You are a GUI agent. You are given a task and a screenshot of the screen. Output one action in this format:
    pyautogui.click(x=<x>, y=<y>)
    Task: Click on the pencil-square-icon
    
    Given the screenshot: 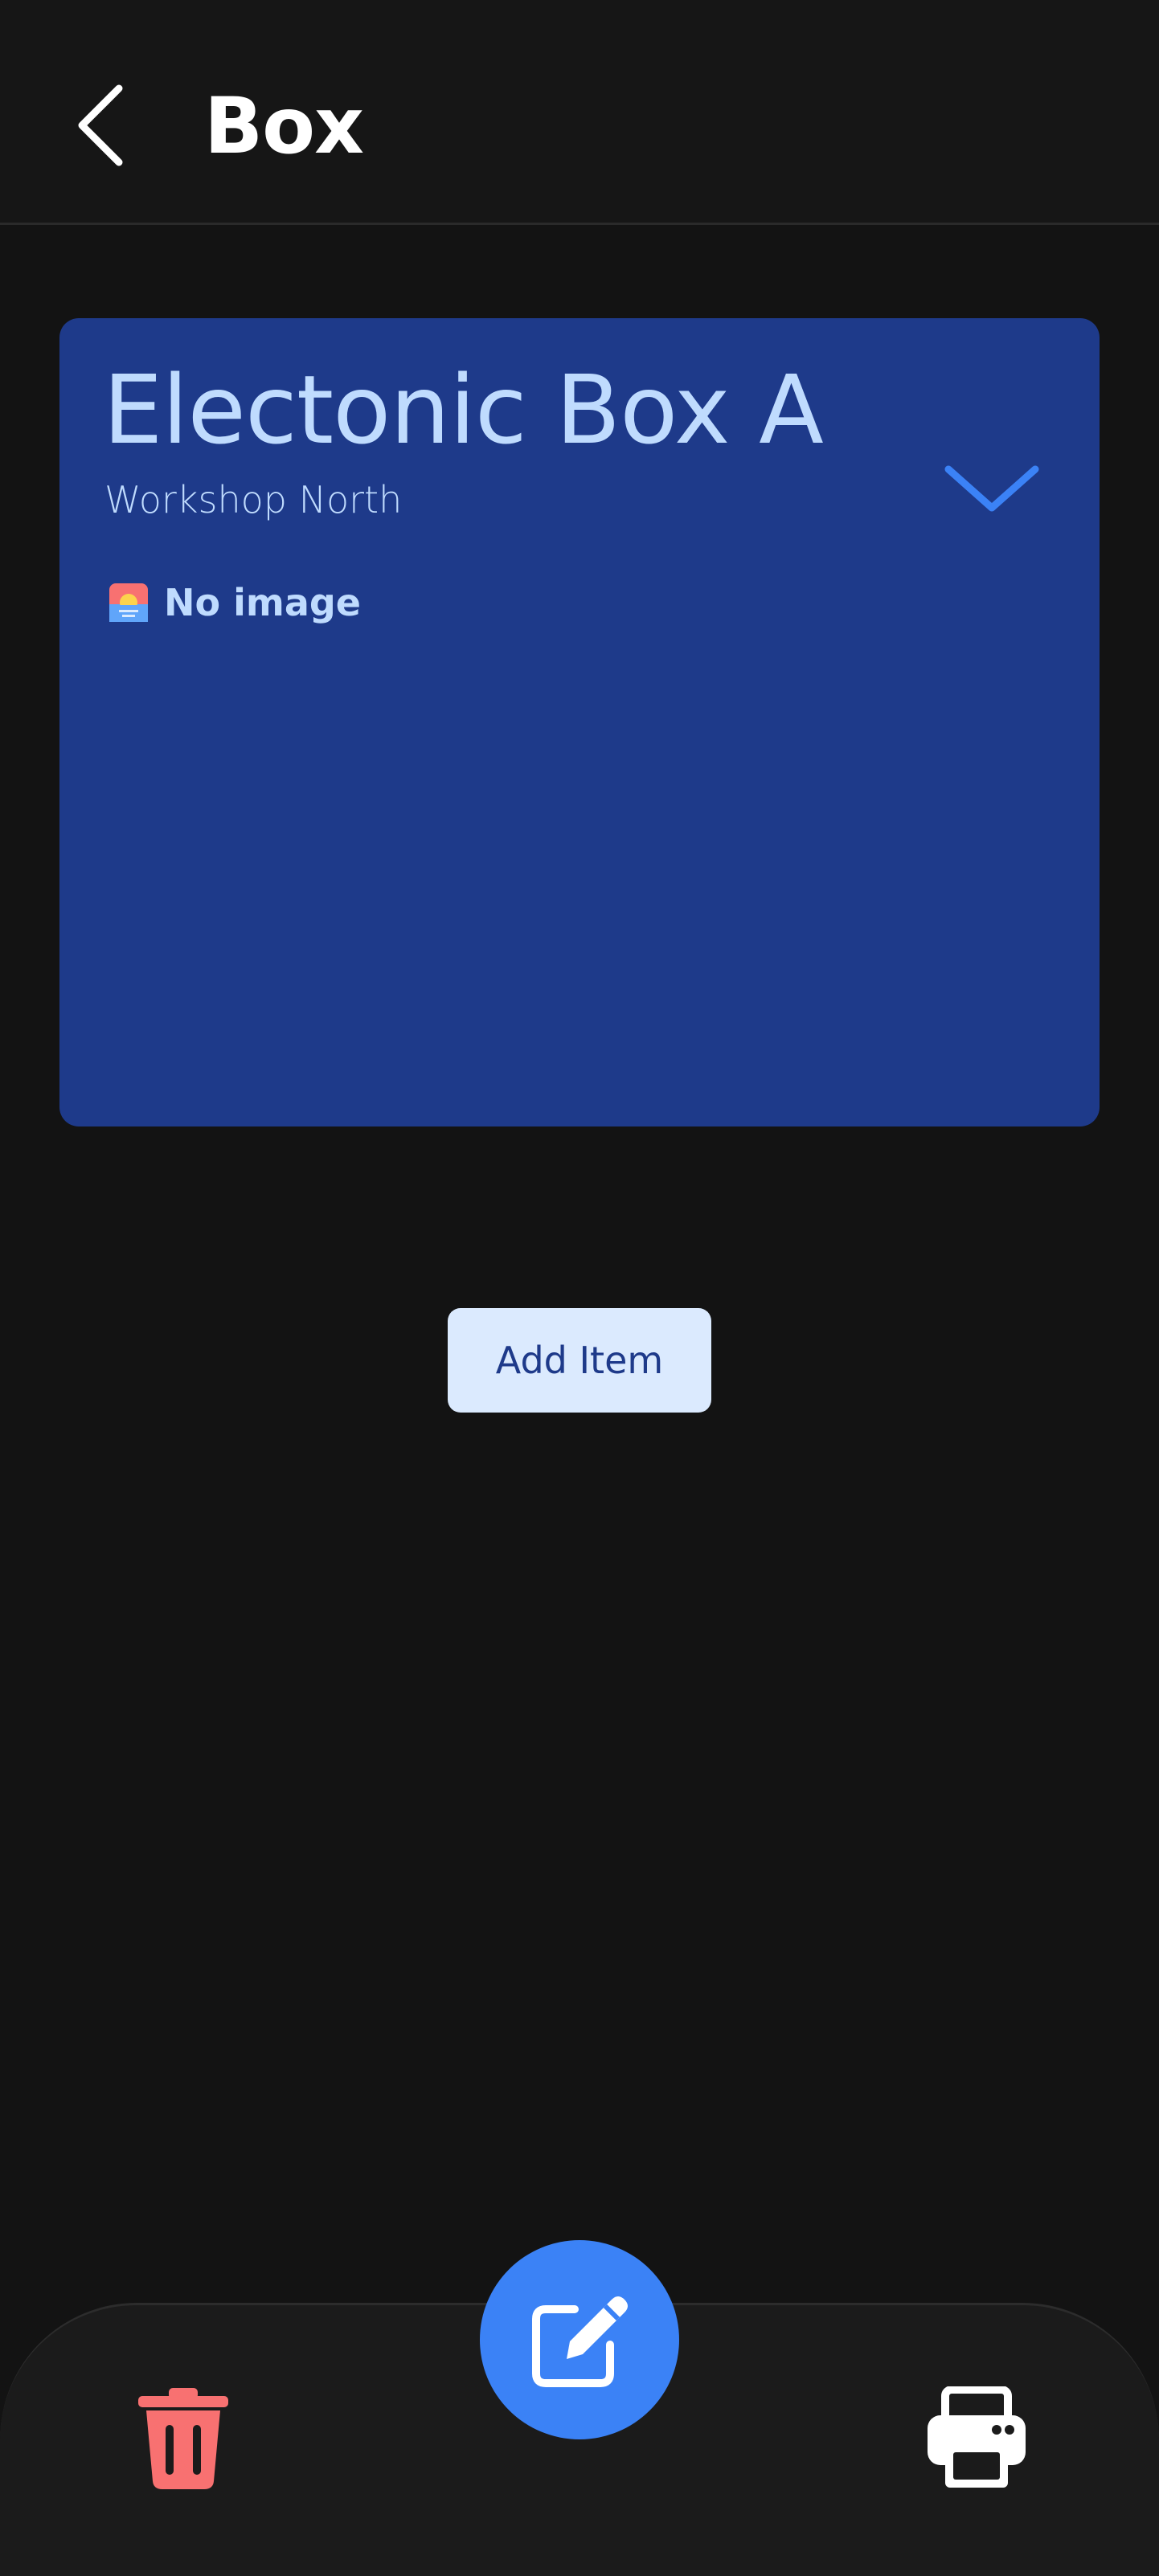 What is the action you would take?
    pyautogui.click(x=580, y=2342)
    